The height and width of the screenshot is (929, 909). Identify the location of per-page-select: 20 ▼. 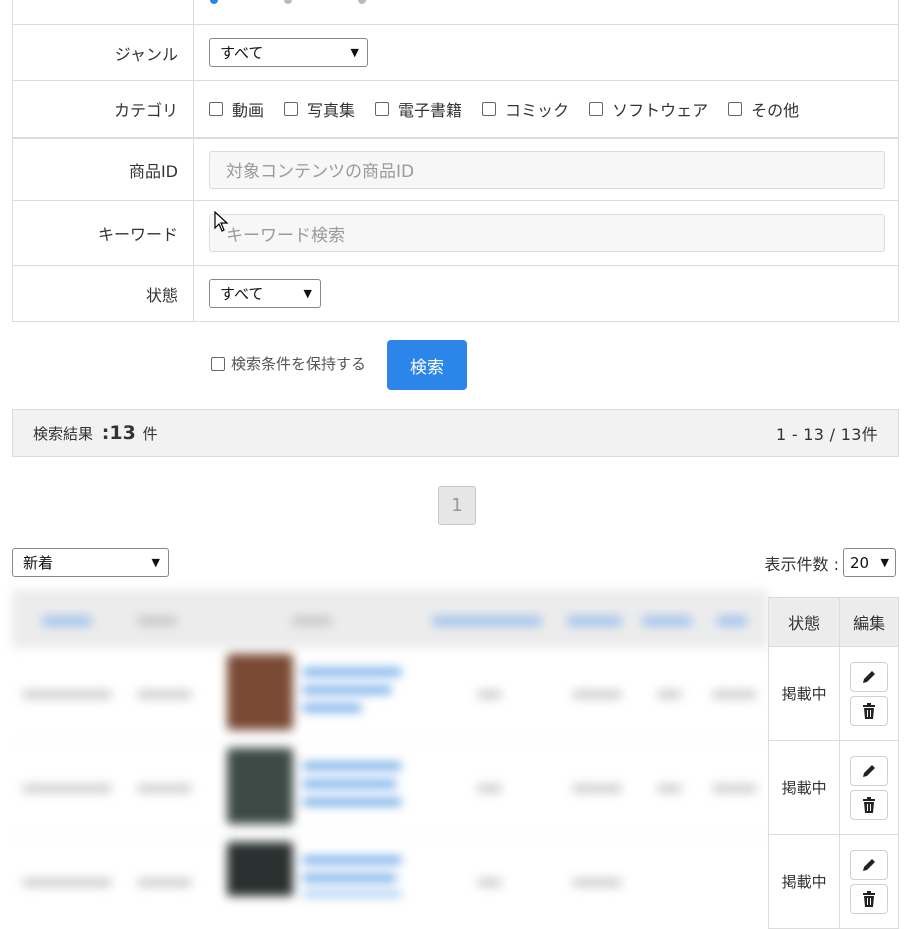
(869, 562).